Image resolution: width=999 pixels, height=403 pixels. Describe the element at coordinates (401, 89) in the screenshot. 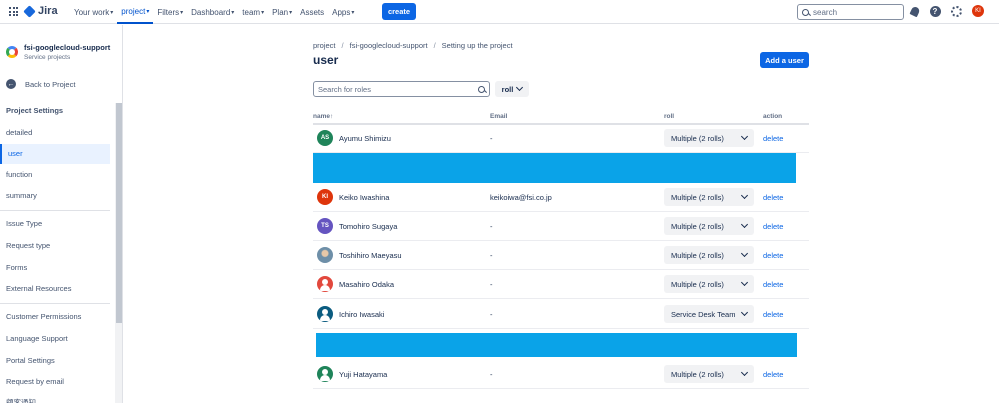

I see `role-search-input: Search for roles` at that location.